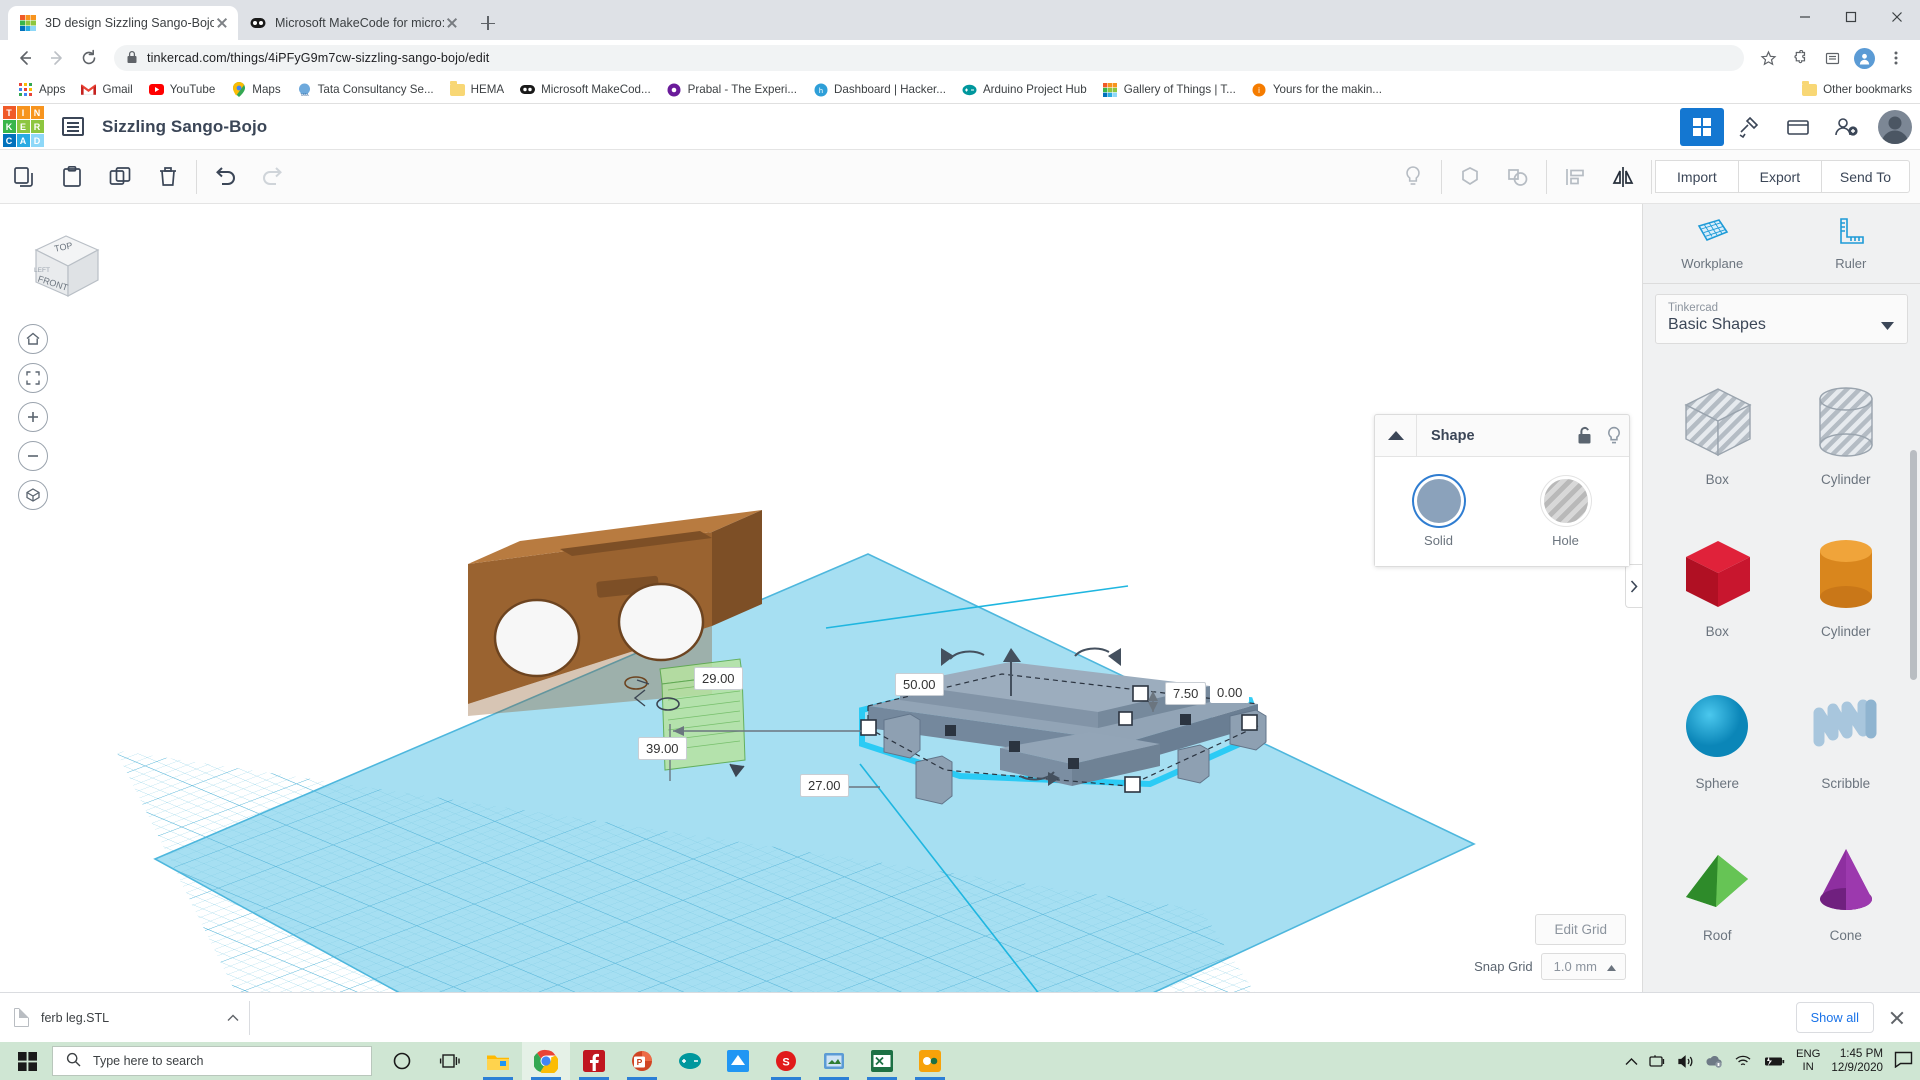 The image size is (1920, 1080). What do you see at coordinates (1846, 591) in the screenshot?
I see `shape-item-cylinder: Cylinder` at bounding box center [1846, 591].